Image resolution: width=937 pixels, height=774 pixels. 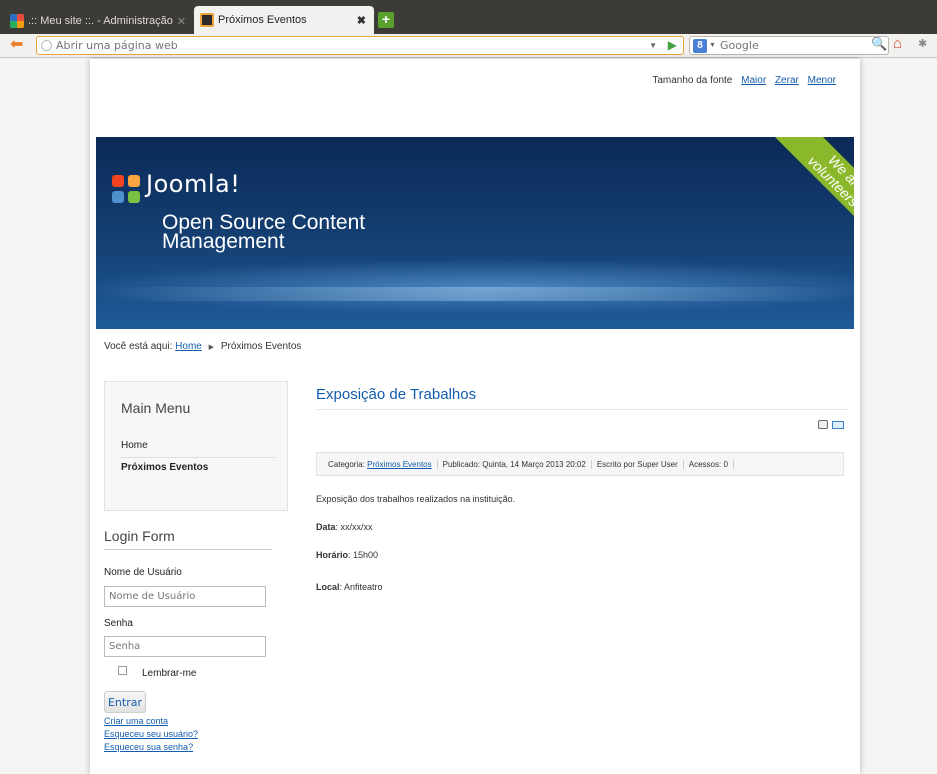 I want to click on tab-title: Próximos Eventos, so click(x=262, y=20).